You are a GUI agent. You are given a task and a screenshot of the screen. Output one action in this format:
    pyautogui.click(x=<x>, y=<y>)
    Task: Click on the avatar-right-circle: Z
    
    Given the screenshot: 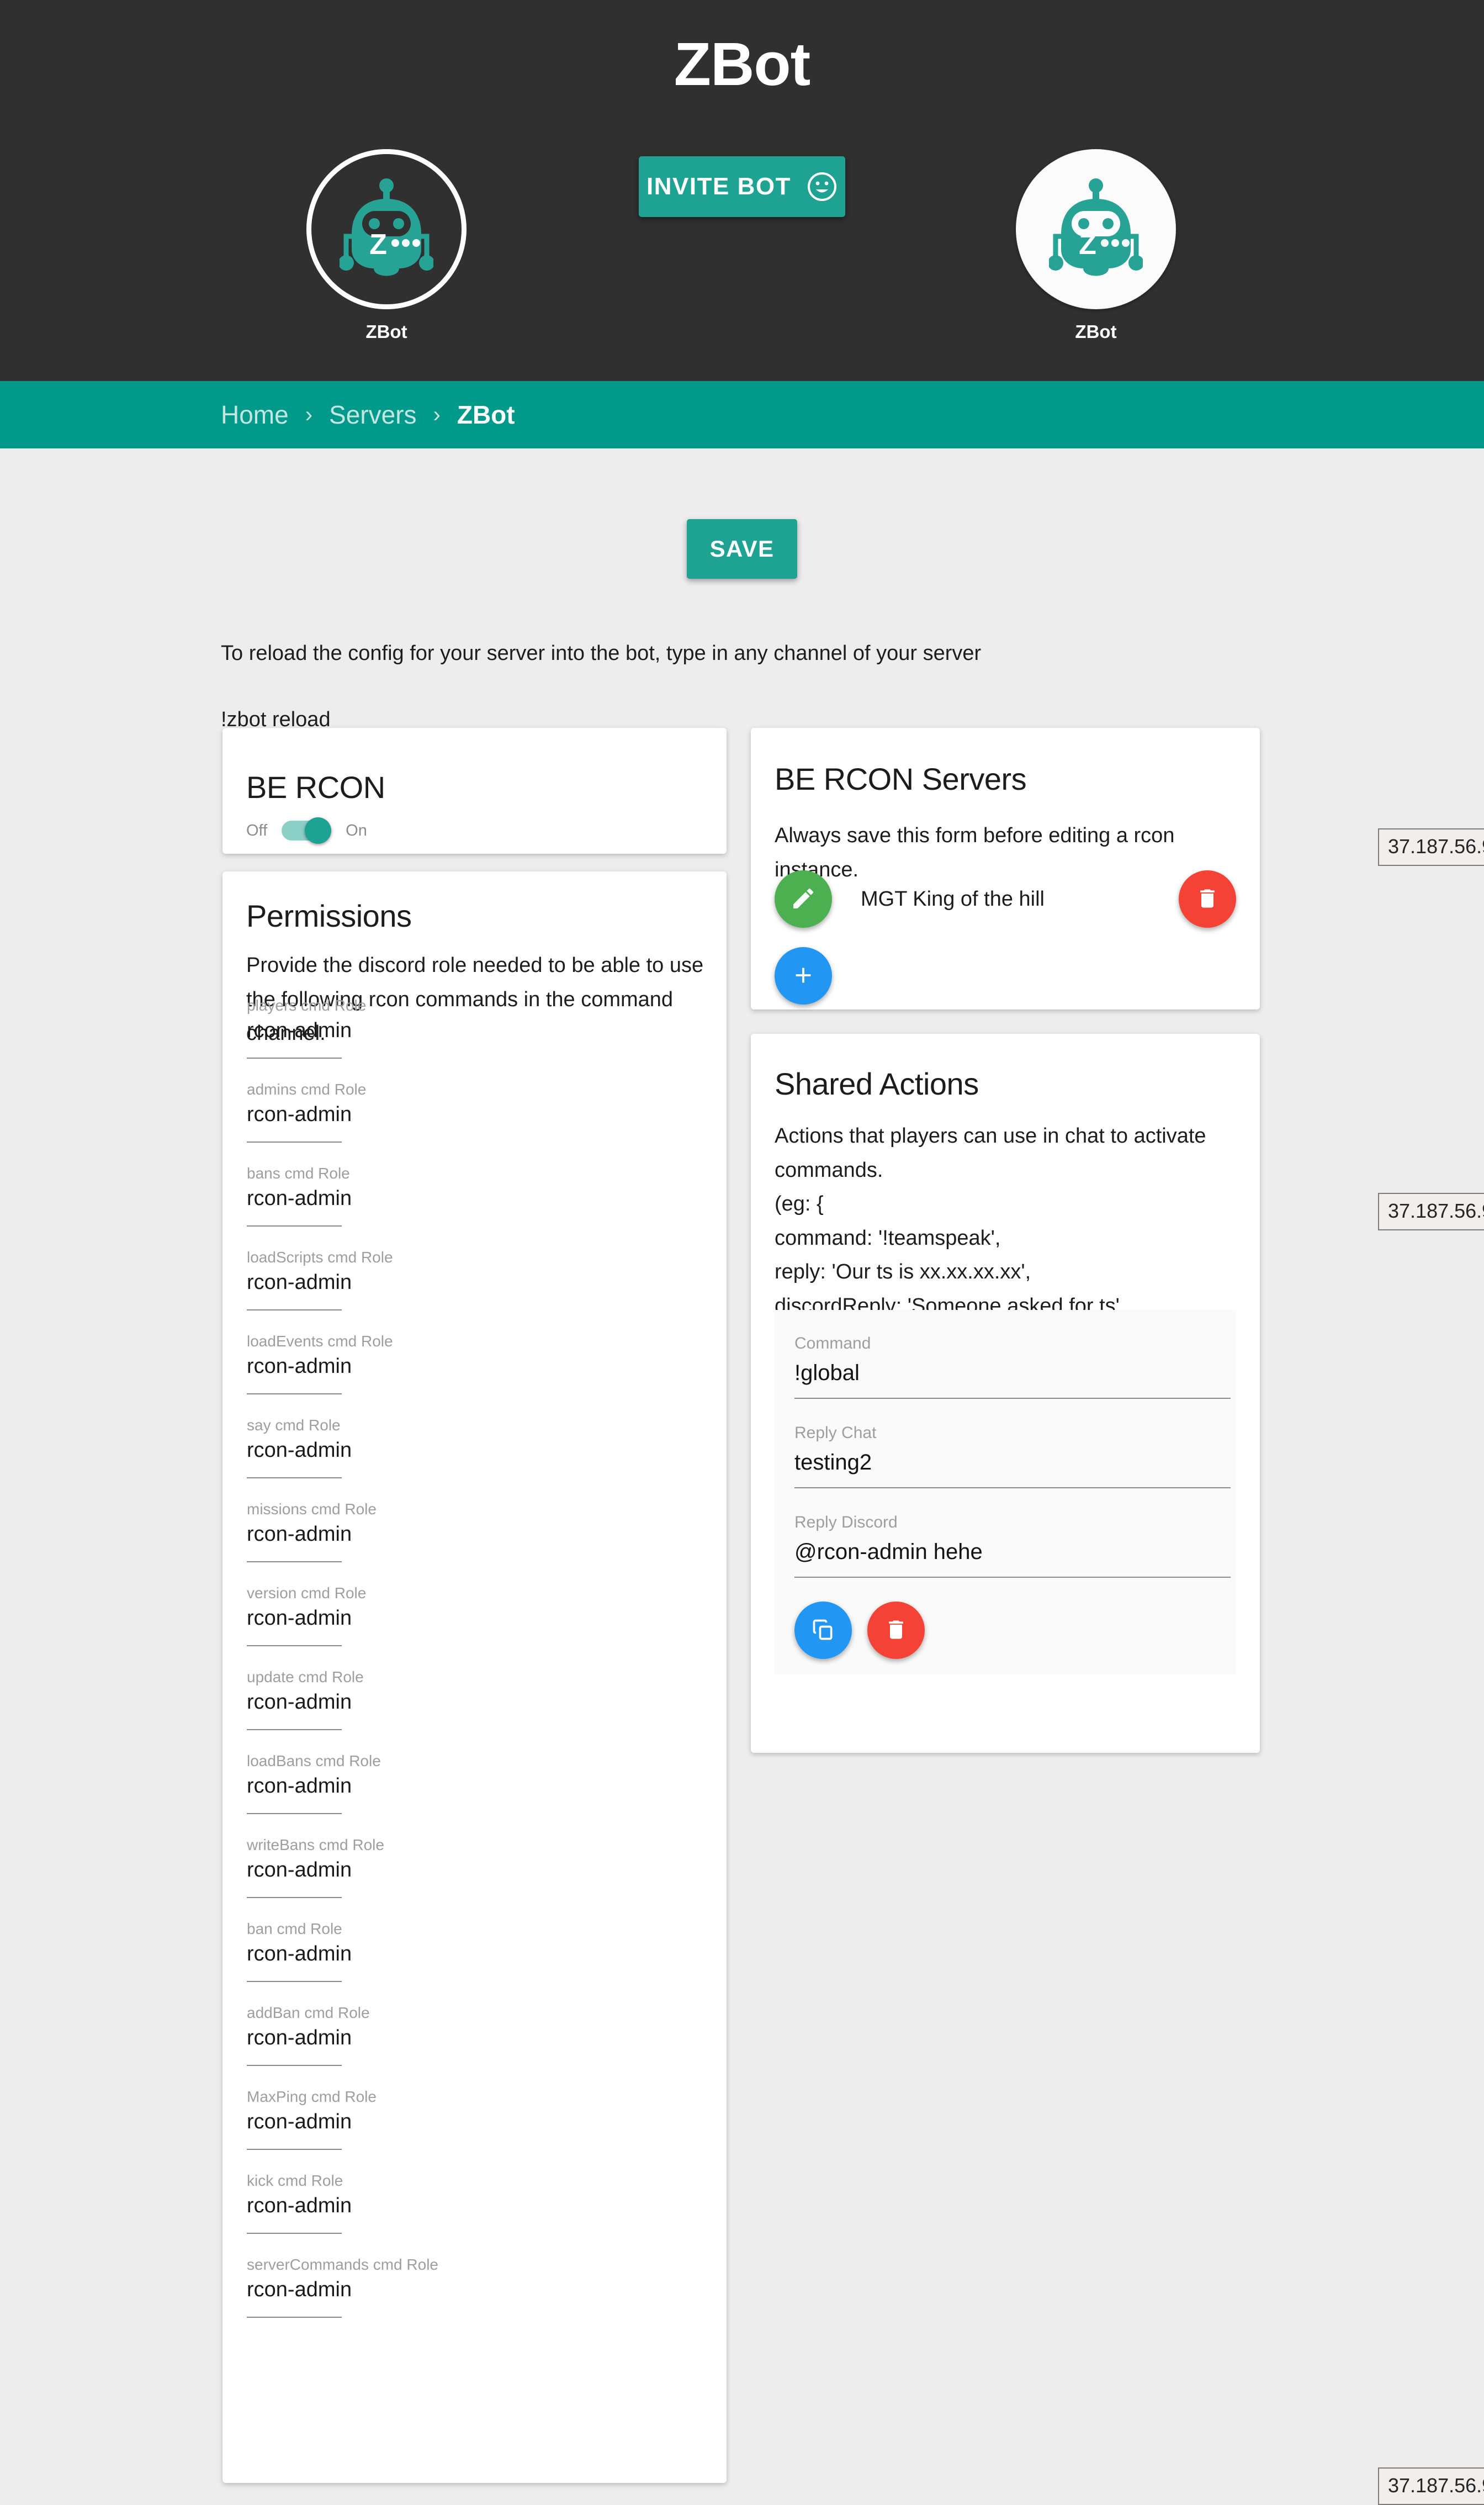 What is the action you would take?
    pyautogui.click(x=1096, y=229)
    